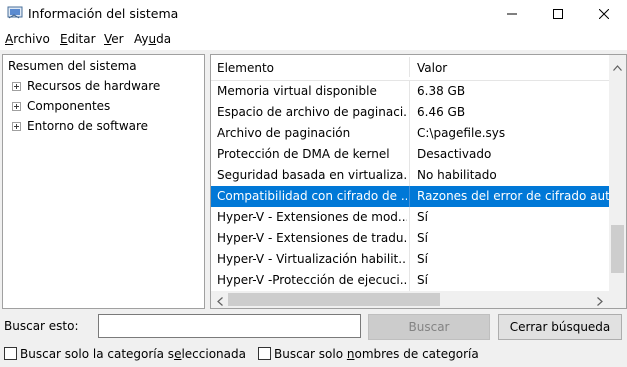 The height and width of the screenshot is (367, 627). Describe the element at coordinates (297, 91) in the screenshot. I see `row-item: Memoria virtual disponible` at that location.